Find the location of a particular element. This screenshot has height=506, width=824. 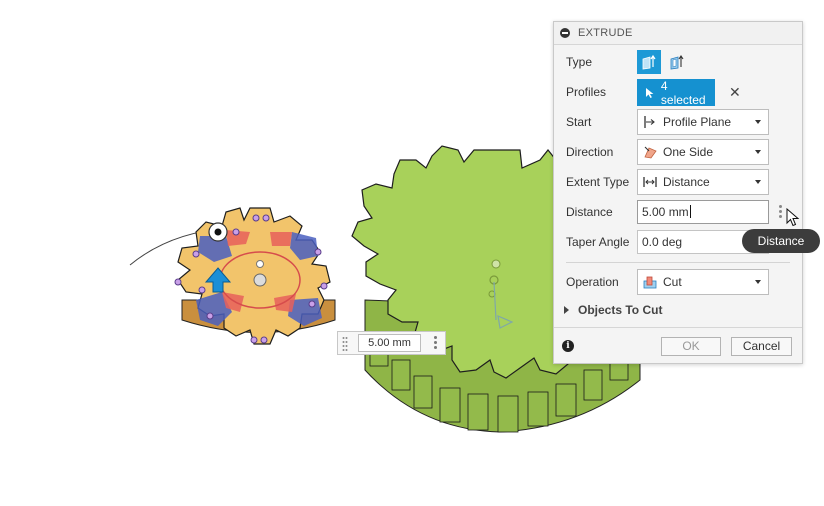

extent-type-dropdown: Distance is located at coordinates (703, 182).